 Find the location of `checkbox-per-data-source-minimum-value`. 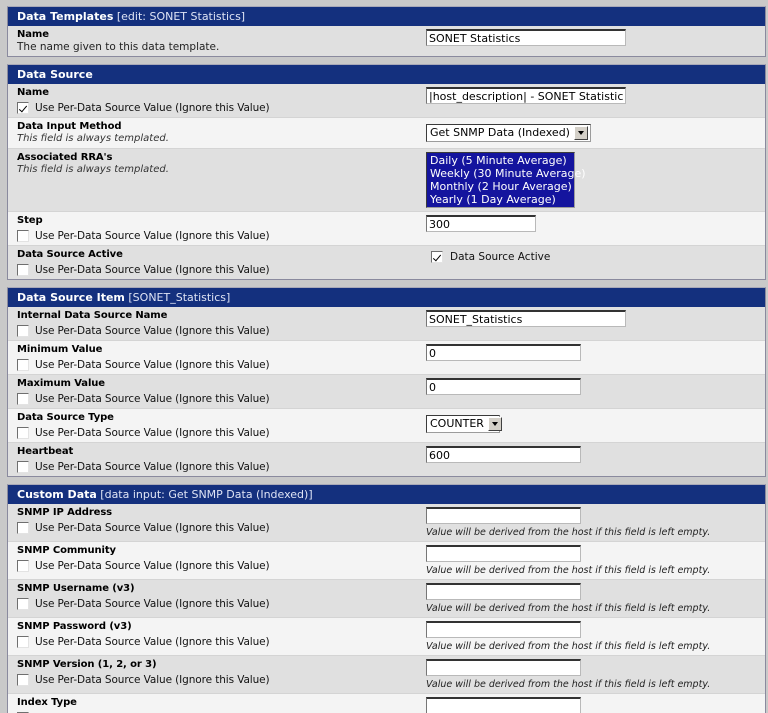

checkbox-per-data-source-minimum-value is located at coordinates (23, 365).